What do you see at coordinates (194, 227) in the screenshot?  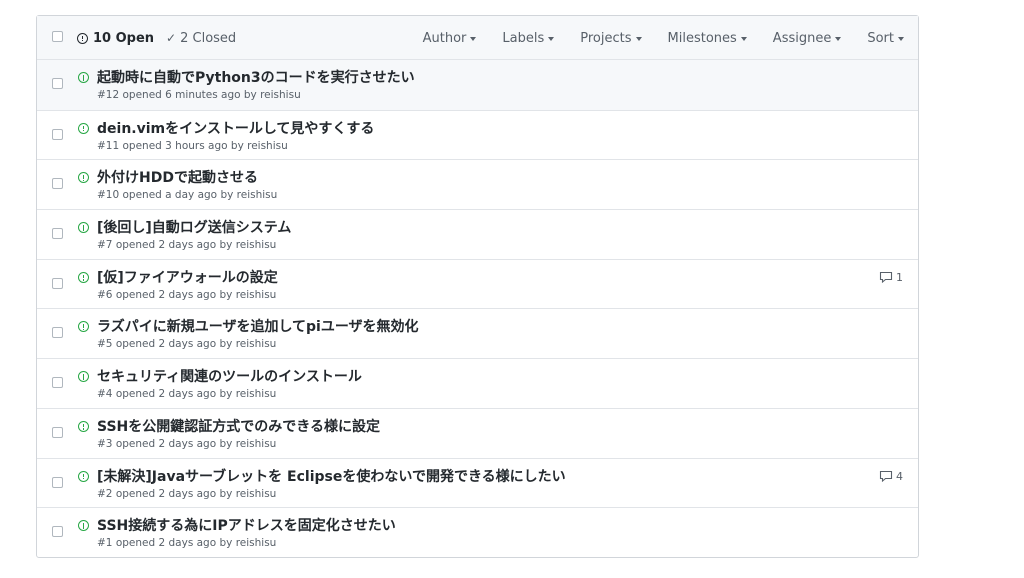 I see `issue-title-link: [後回し]自動ログ送信システム` at bounding box center [194, 227].